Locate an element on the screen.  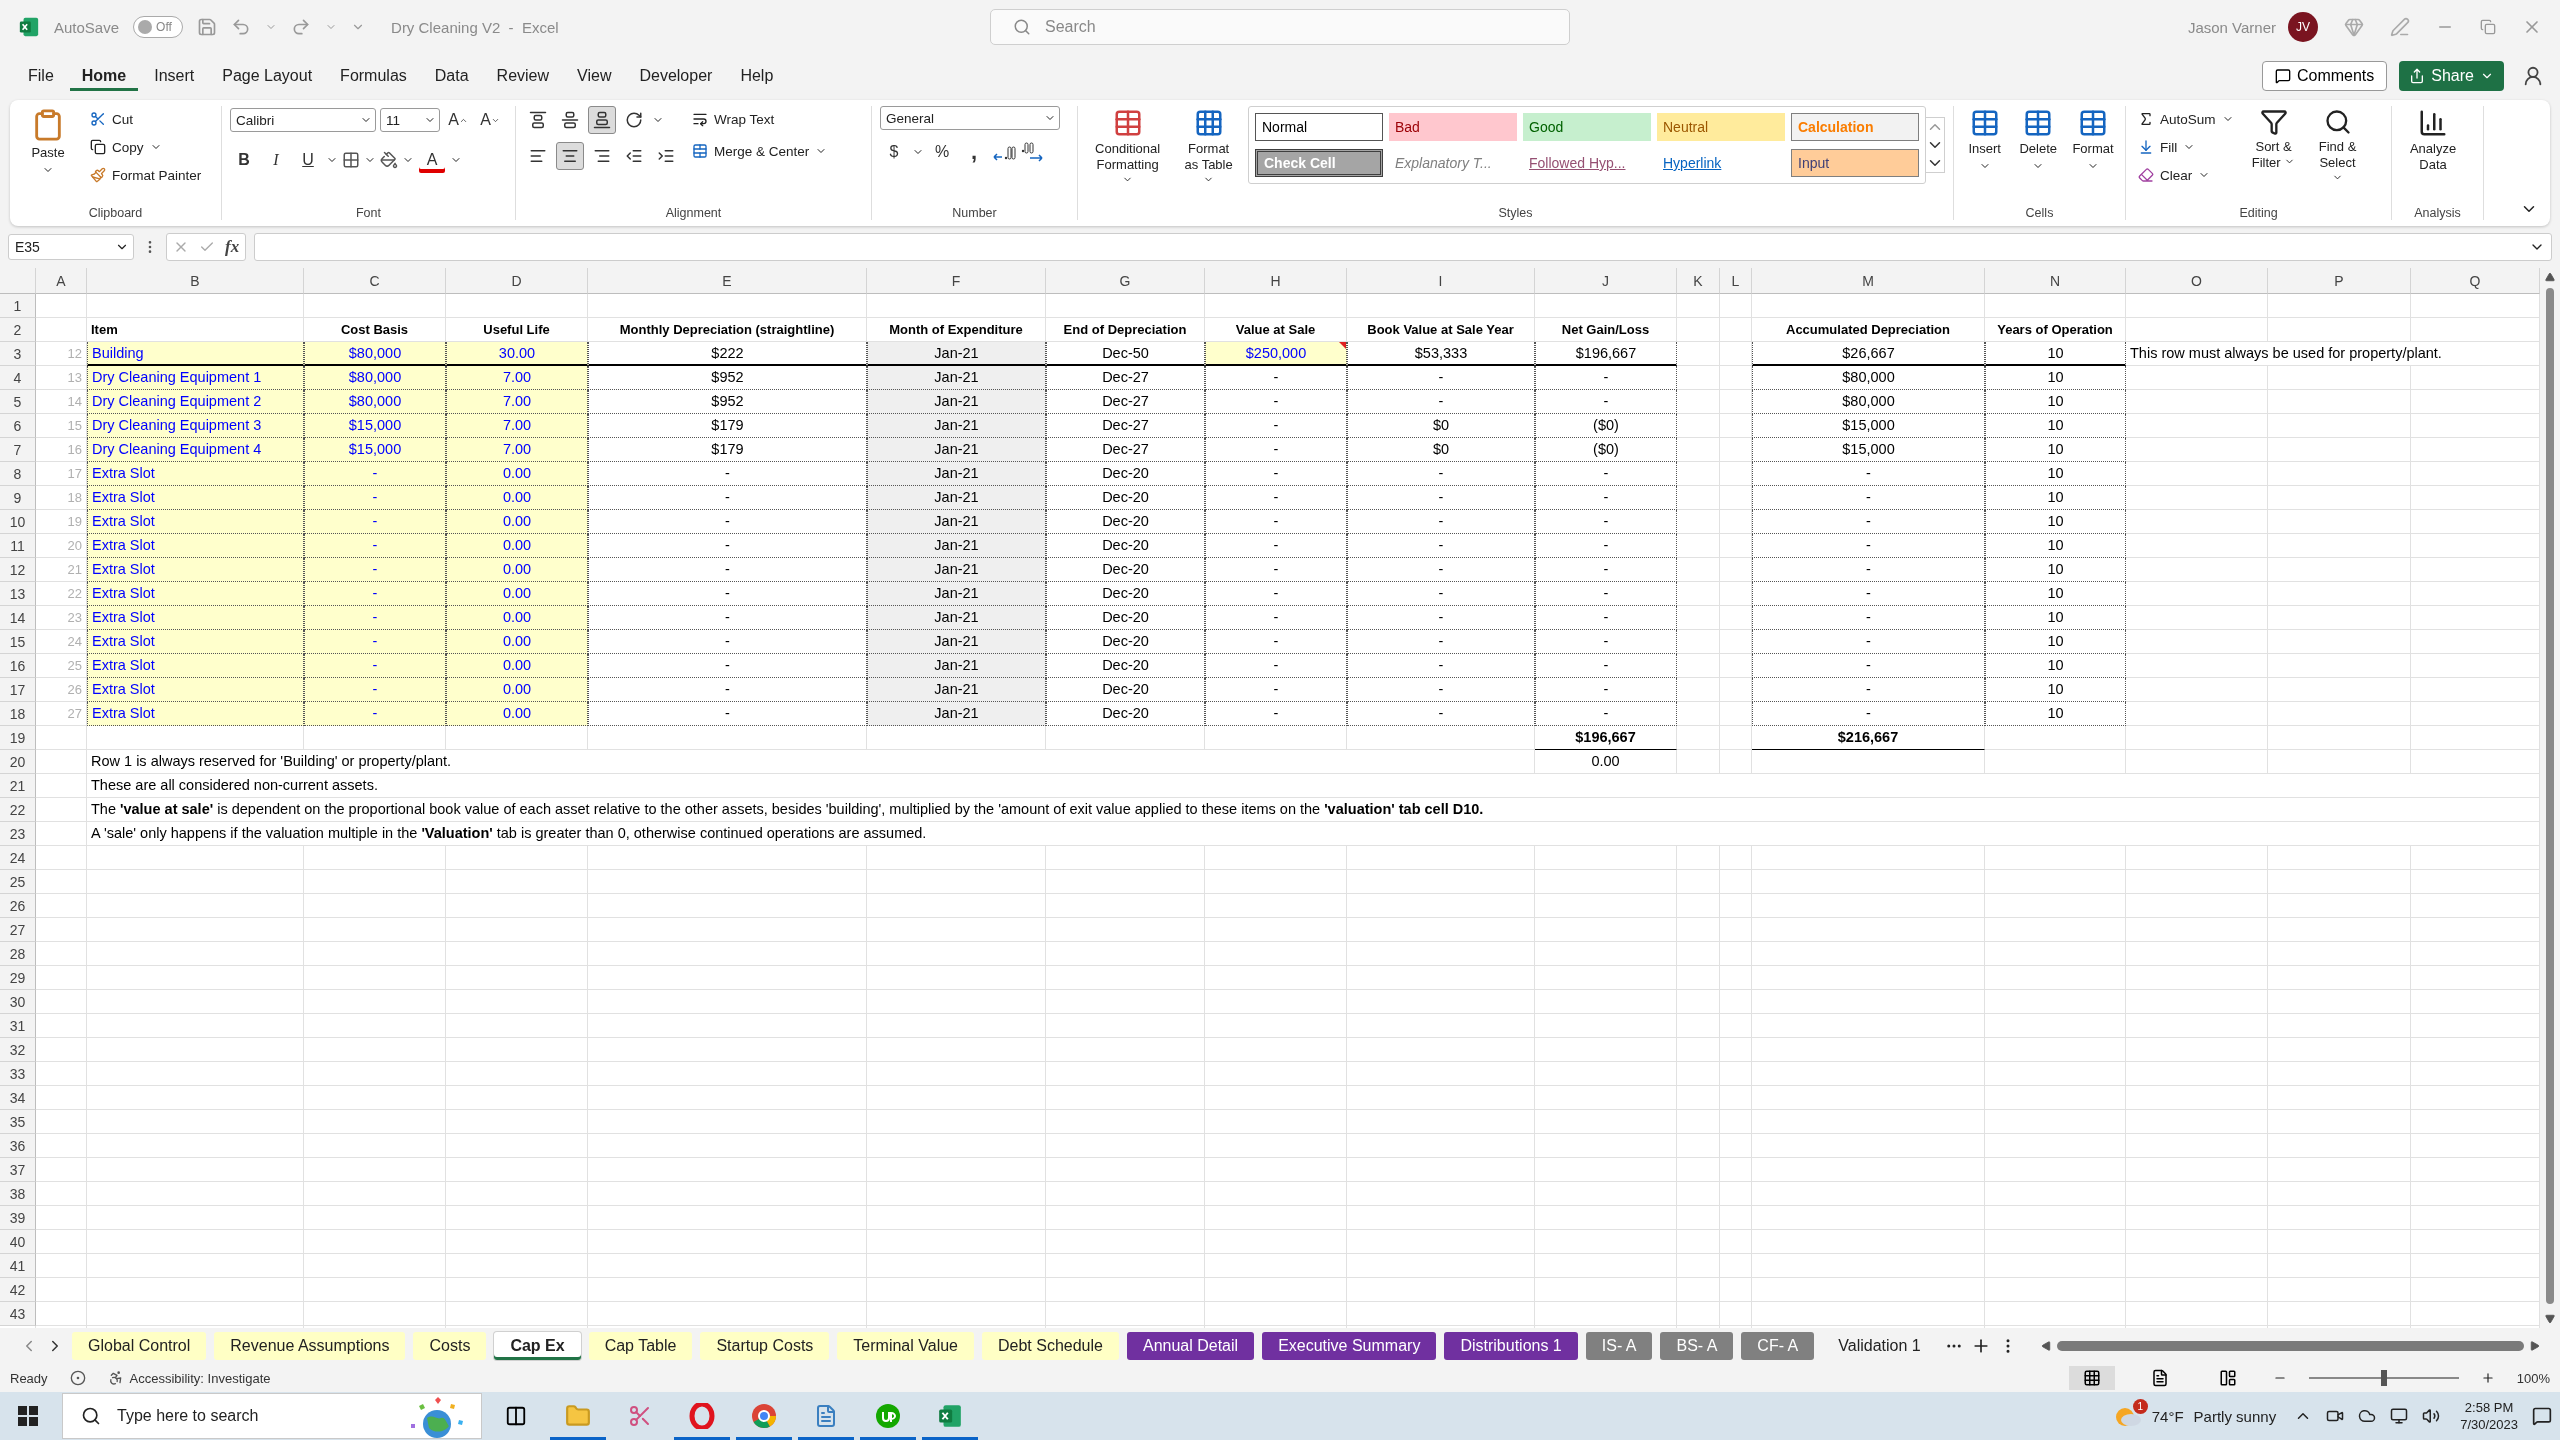
sheet-tab: Cap Ex is located at coordinates (537, 1346).